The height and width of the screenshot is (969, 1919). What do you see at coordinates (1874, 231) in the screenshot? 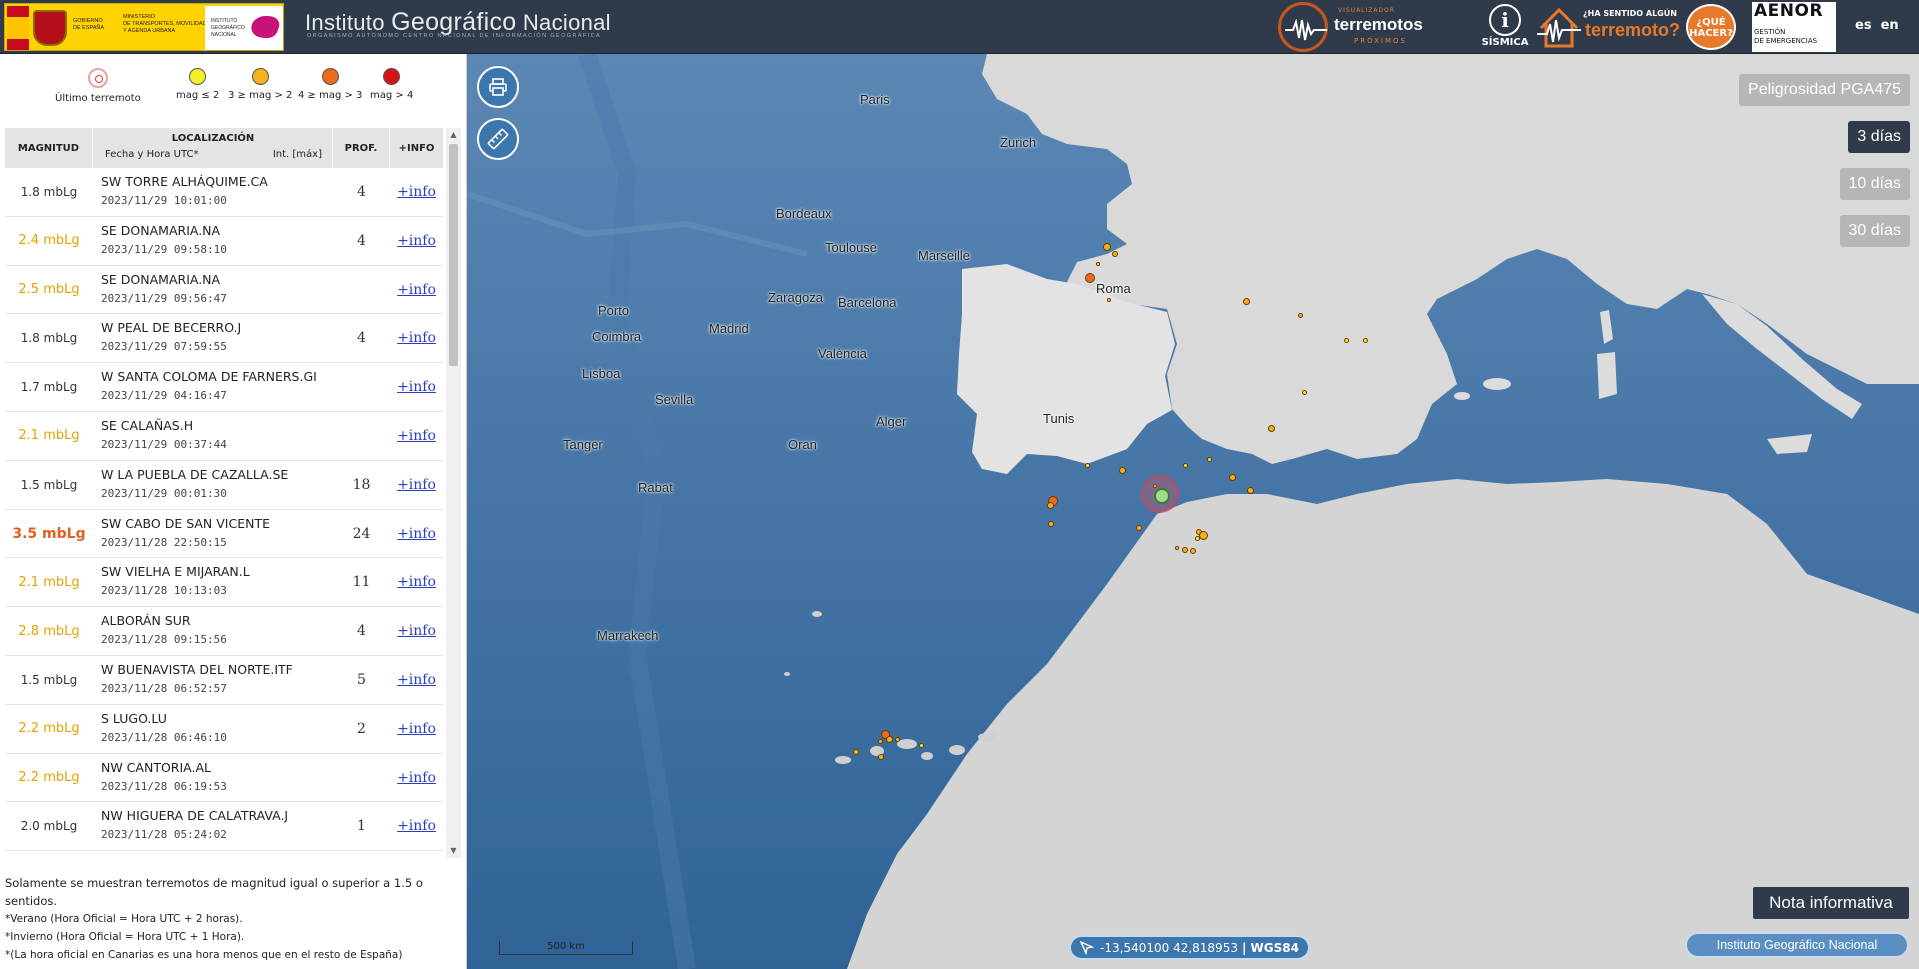
I see `period-30-days: 30 días` at bounding box center [1874, 231].